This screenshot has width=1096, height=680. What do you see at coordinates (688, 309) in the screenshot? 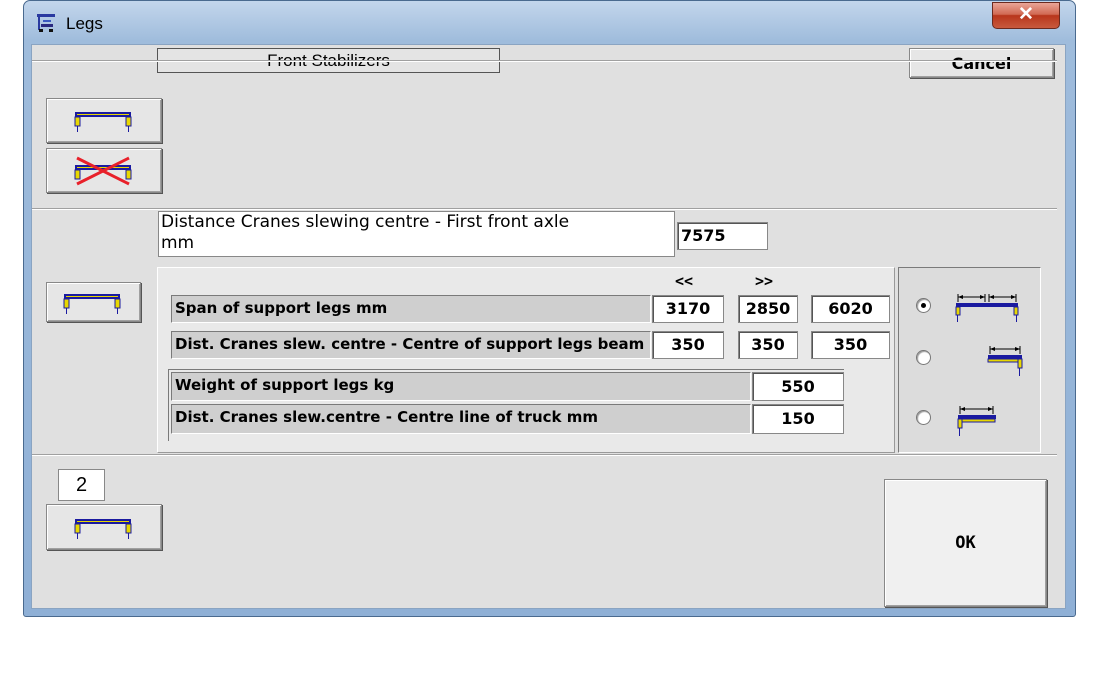
I see `span-value-left: 3170` at bounding box center [688, 309].